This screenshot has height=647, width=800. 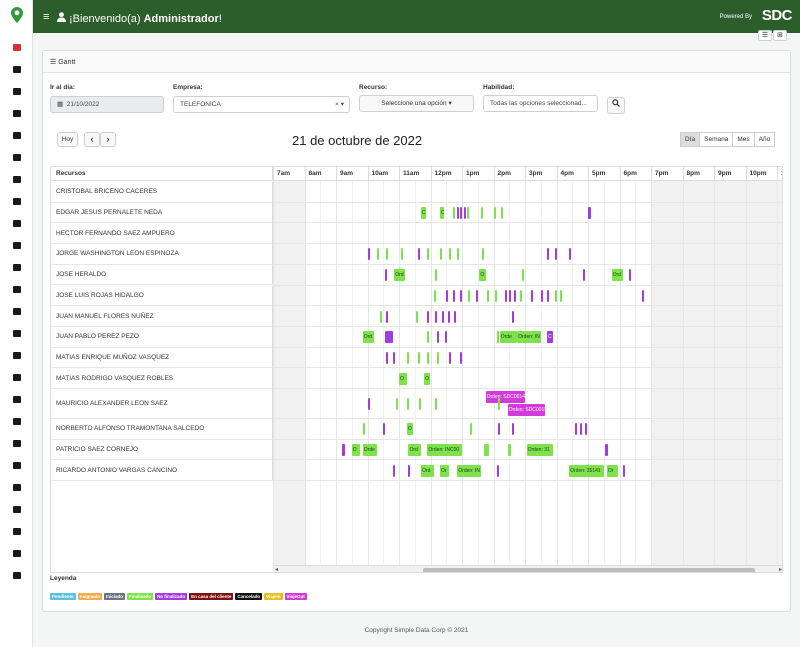 What do you see at coordinates (162, 296) in the screenshot?
I see `resource-row: JOSE LUIS ROJAS HIDALGO` at bounding box center [162, 296].